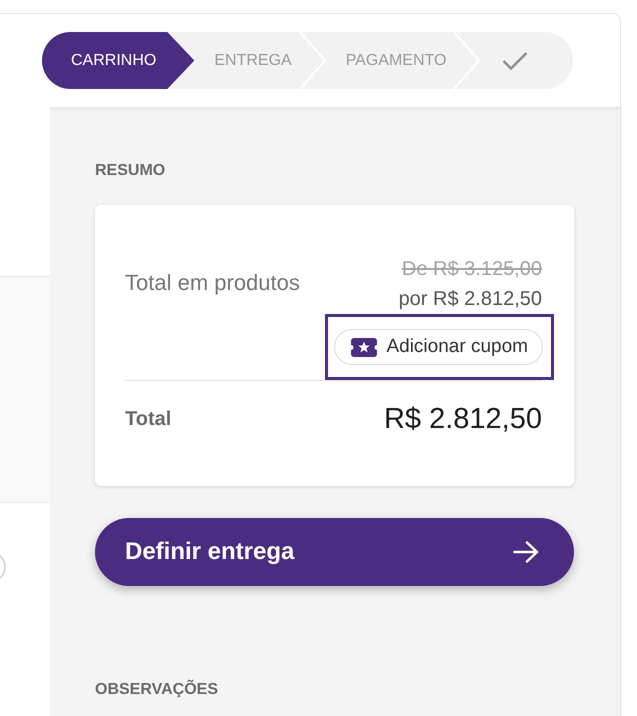 The width and height of the screenshot is (637, 716). I want to click on total-label: Total, so click(148, 419).